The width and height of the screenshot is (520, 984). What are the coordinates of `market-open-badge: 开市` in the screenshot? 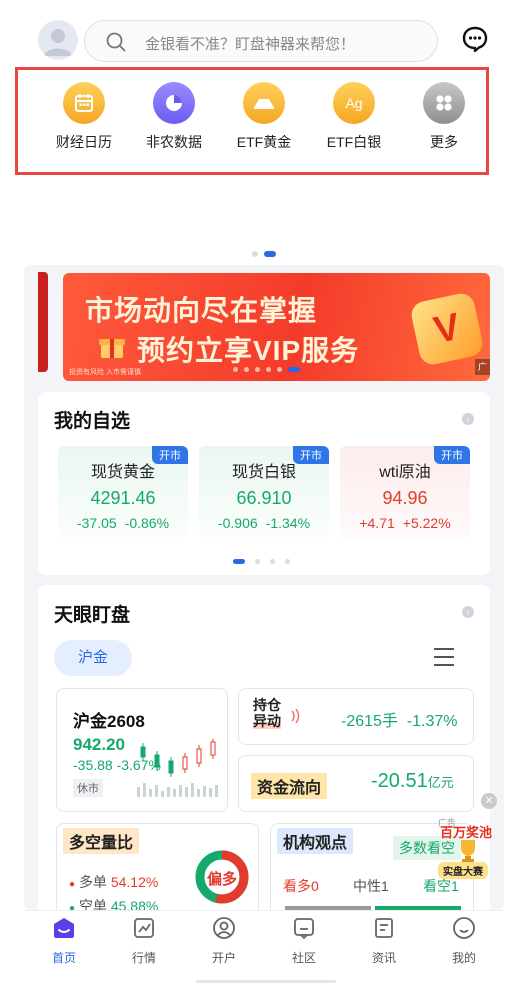 It's located at (311, 455).